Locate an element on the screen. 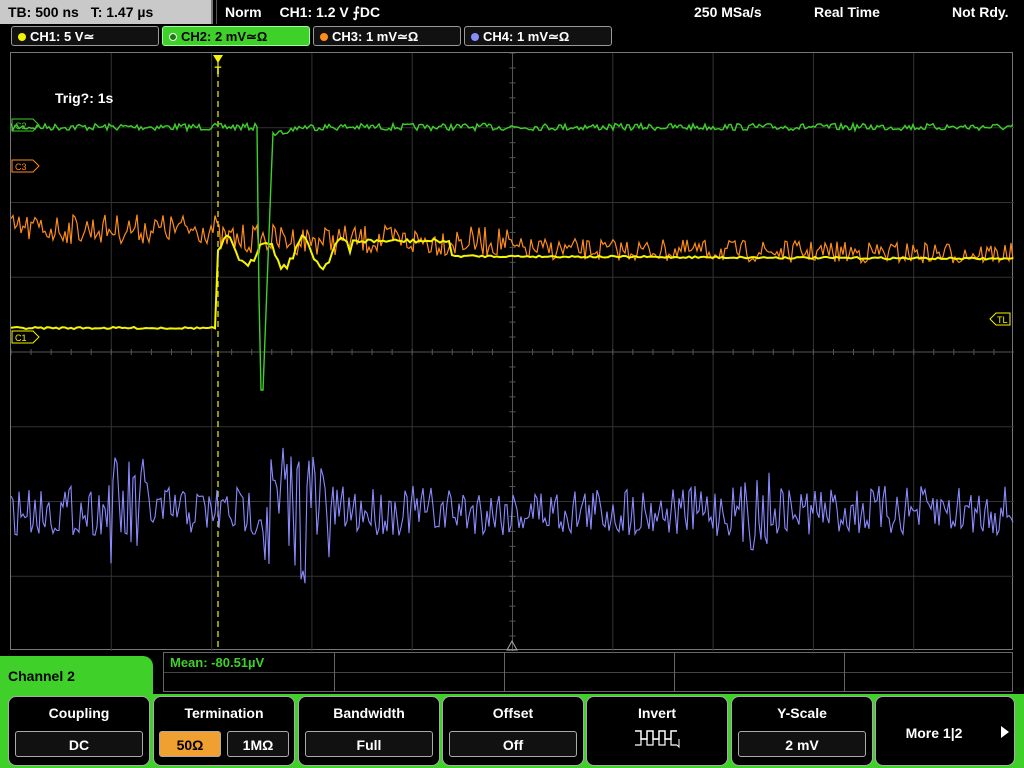  trigger-mode: Norm is located at coordinates (243, 12).